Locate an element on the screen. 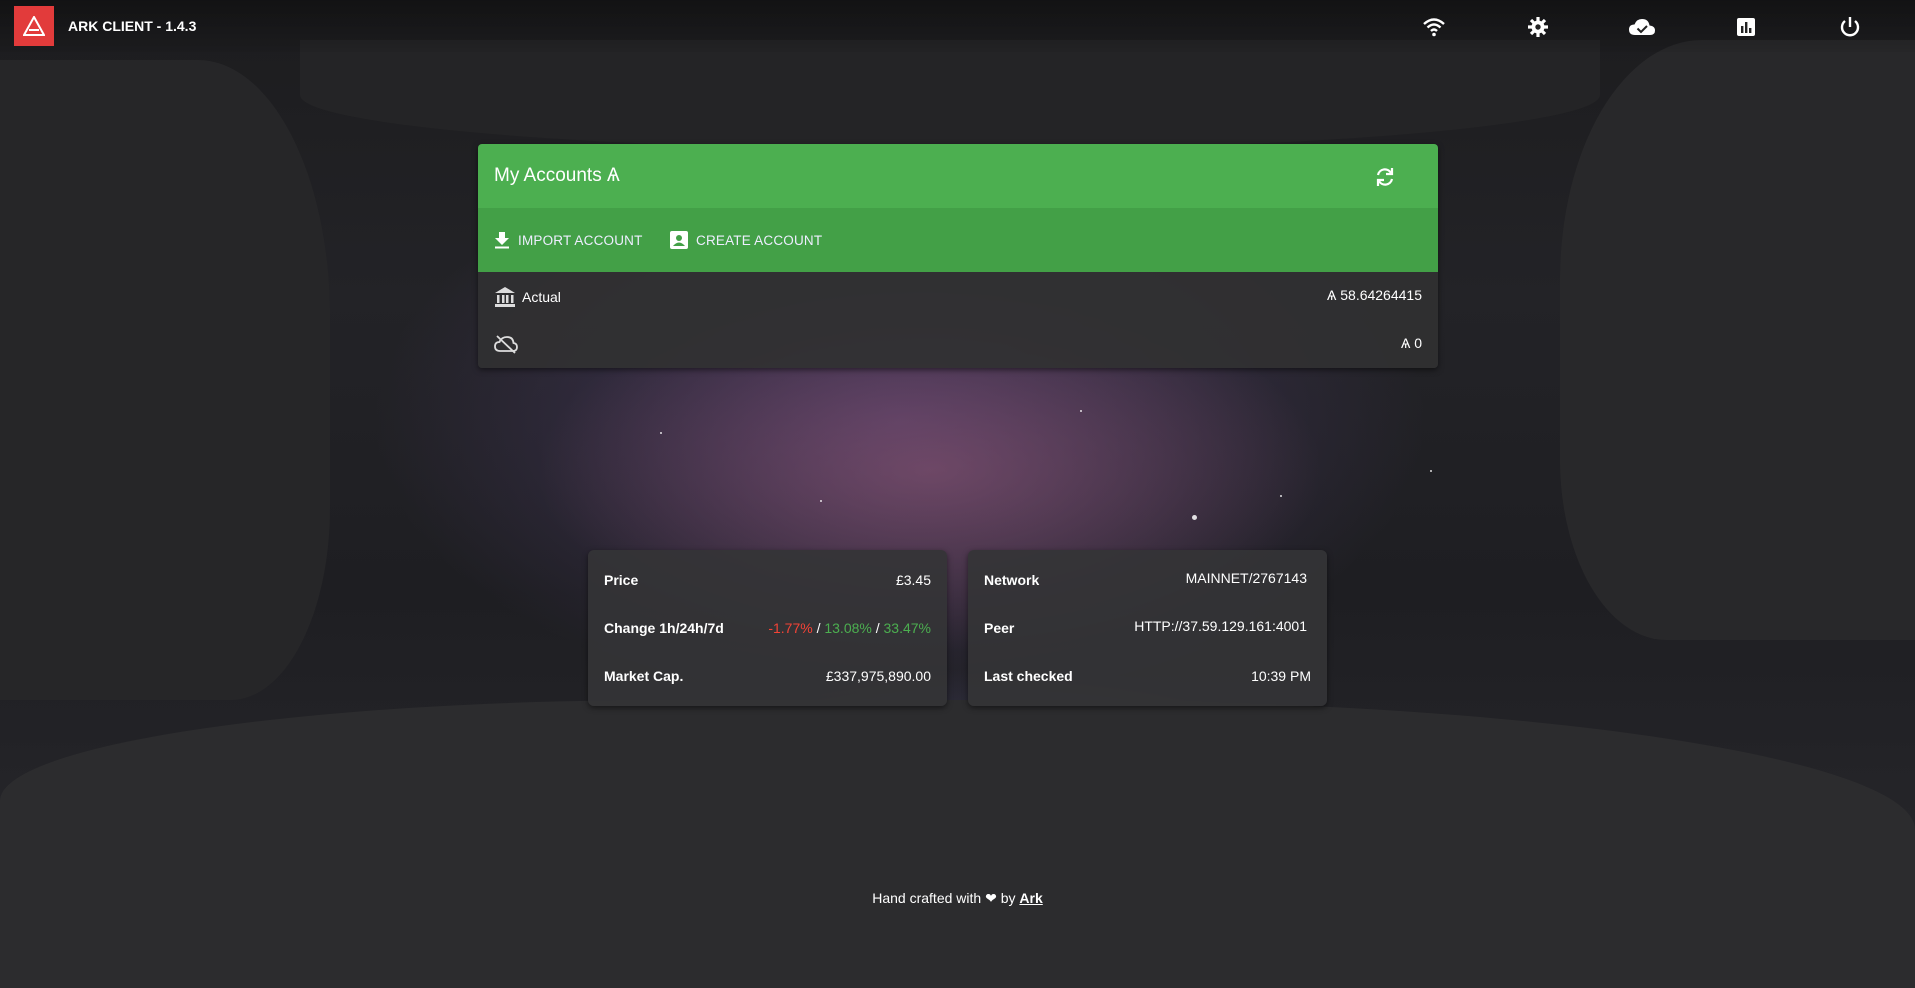  heart-icon: ❤ is located at coordinates (991, 898).